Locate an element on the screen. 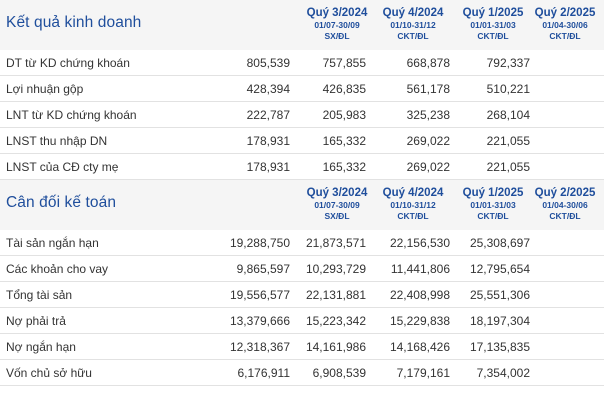 This screenshot has width=604, height=400. cell-value: 22,408,998 is located at coordinates (419, 295).